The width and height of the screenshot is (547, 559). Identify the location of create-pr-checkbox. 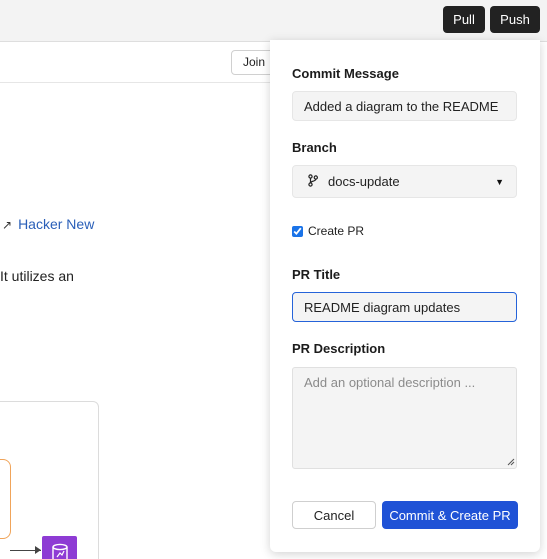
(297, 231).